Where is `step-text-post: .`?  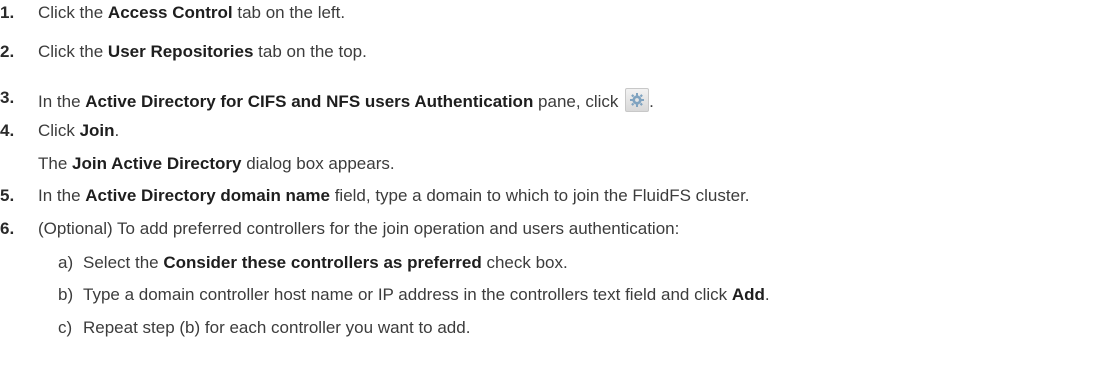
step-text-post: . is located at coordinates (117, 130).